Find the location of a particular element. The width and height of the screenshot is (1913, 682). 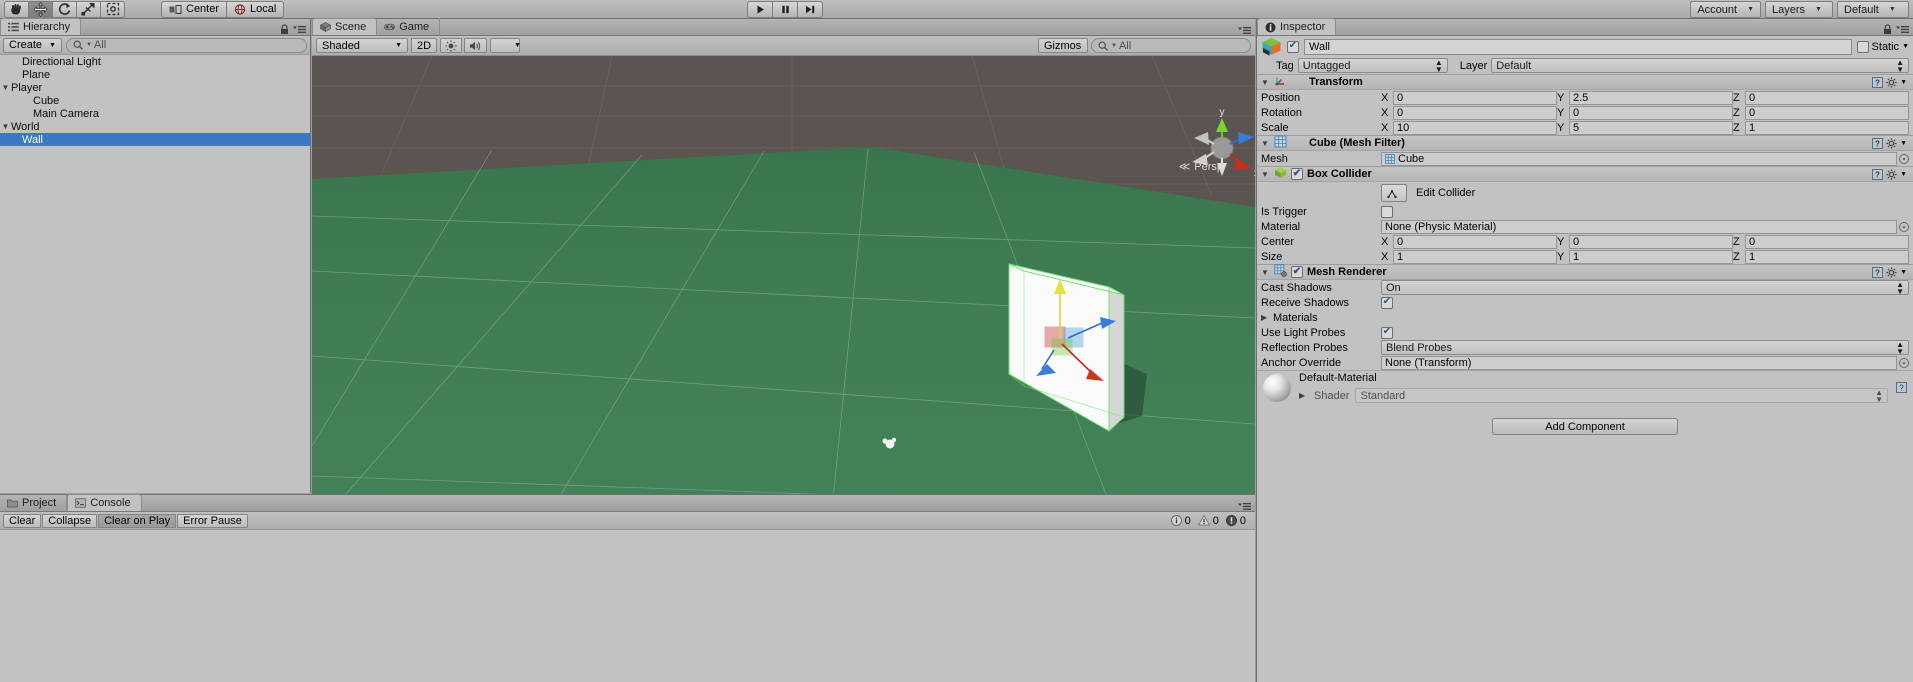

tab-project: Project is located at coordinates (34, 502).